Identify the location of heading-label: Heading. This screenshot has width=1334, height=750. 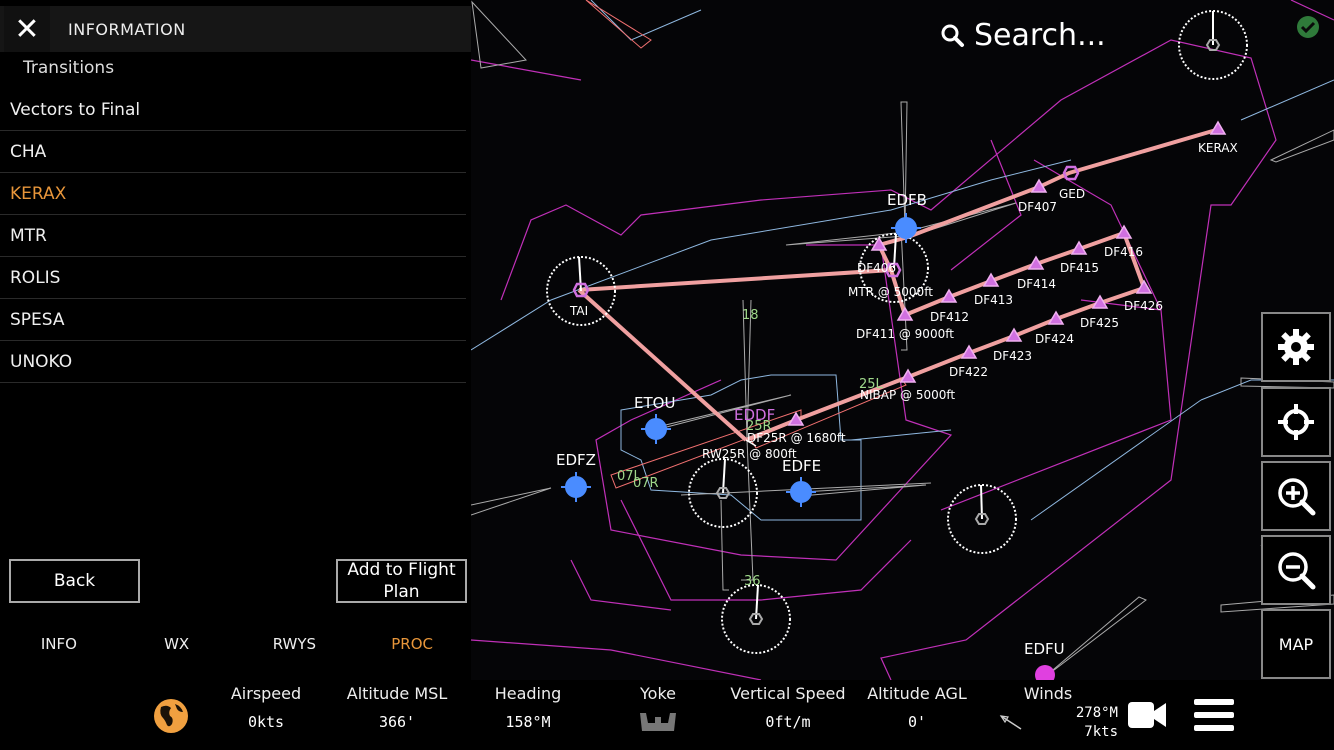
(528, 693).